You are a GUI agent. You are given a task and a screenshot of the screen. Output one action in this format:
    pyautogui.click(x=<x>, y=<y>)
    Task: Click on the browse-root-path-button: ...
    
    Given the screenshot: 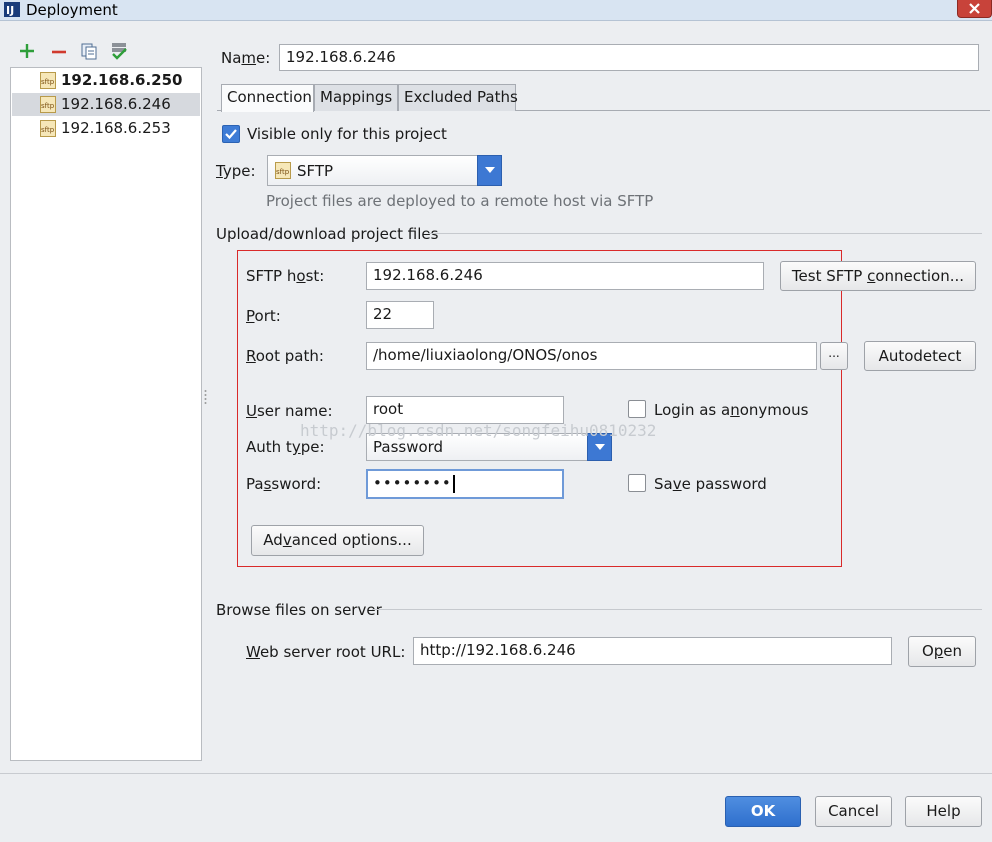 What is the action you would take?
    pyautogui.click(x=834, y=356)
    